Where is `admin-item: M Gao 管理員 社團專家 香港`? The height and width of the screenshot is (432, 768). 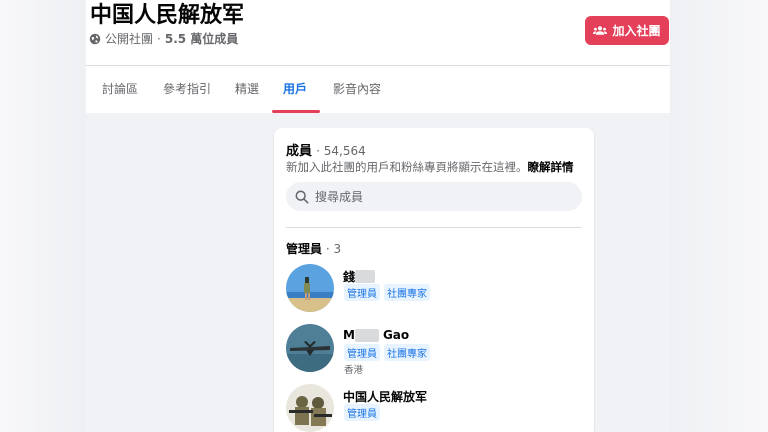
admin-item: M Gao 管理員 社團專家 香港 is located at coordinates (434, 350).